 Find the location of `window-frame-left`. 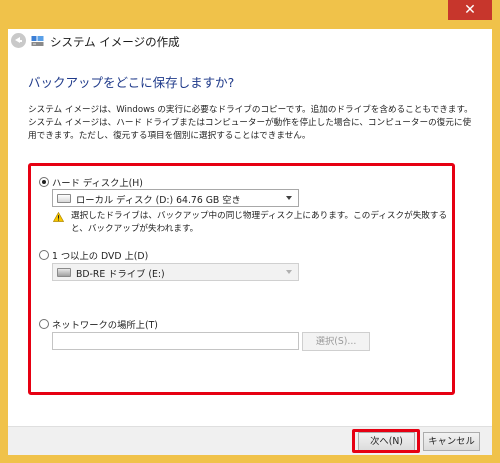

window-frame-left is located at coordinates (4, 231).